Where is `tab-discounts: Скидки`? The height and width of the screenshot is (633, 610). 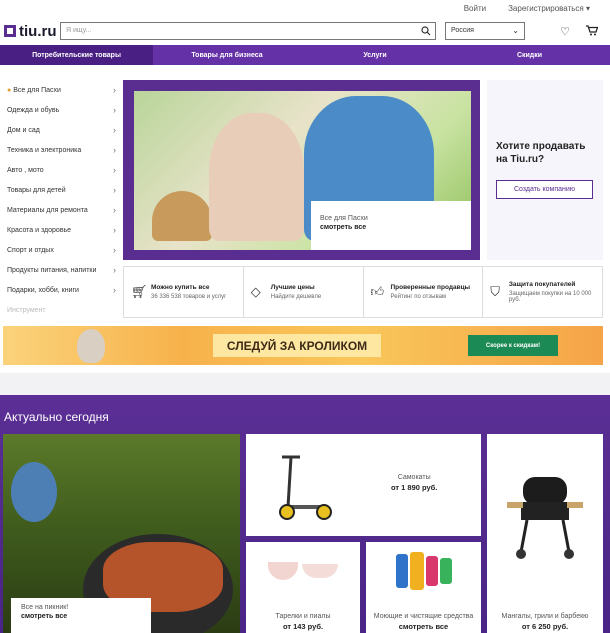 tab-discounts: Скидки is located at coordinates (529, 55).